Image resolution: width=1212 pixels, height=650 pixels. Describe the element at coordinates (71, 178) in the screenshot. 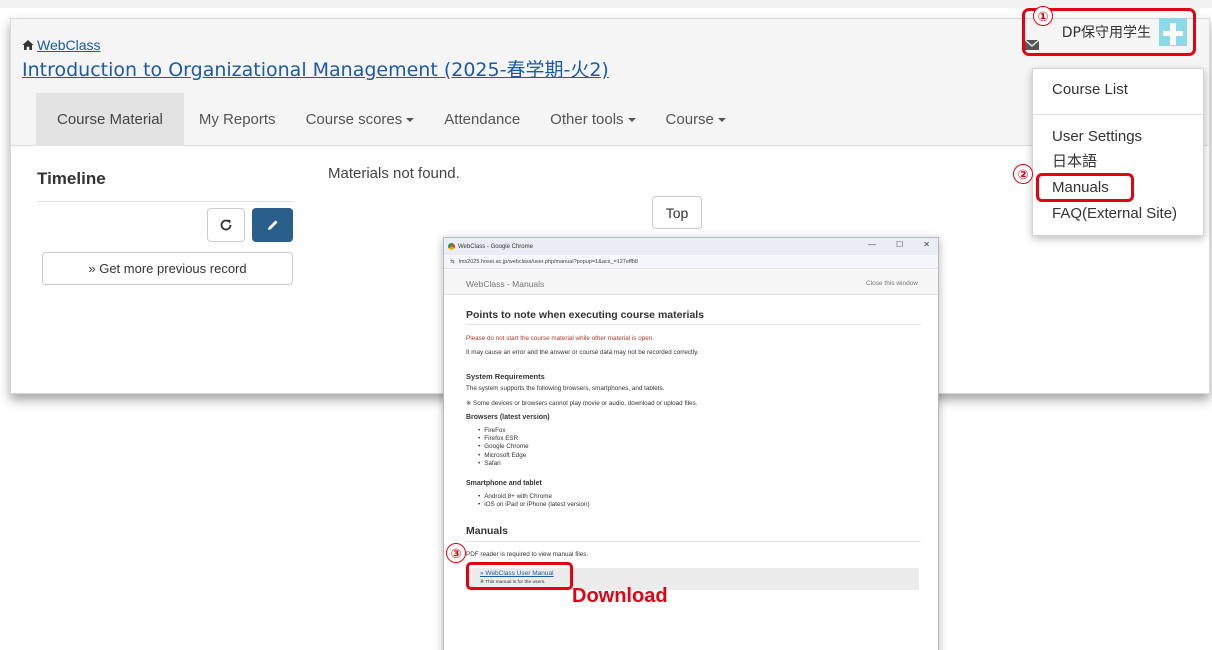

I see `timeline-title: Timeline` at that location.